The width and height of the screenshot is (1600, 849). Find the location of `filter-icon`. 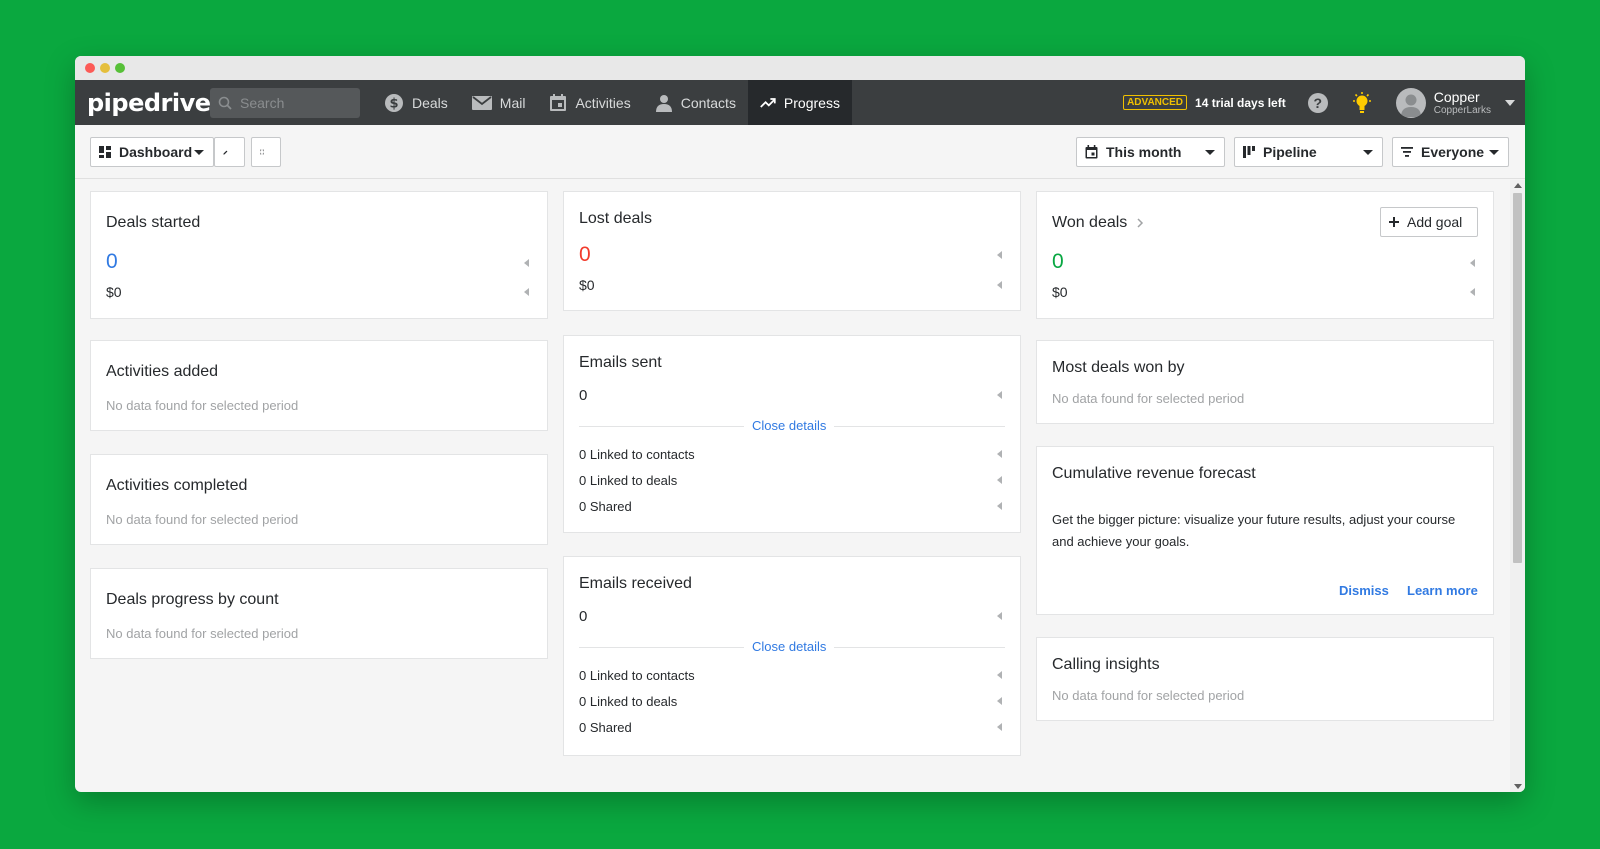

filter-icon is located at coordinates (1407, 152).